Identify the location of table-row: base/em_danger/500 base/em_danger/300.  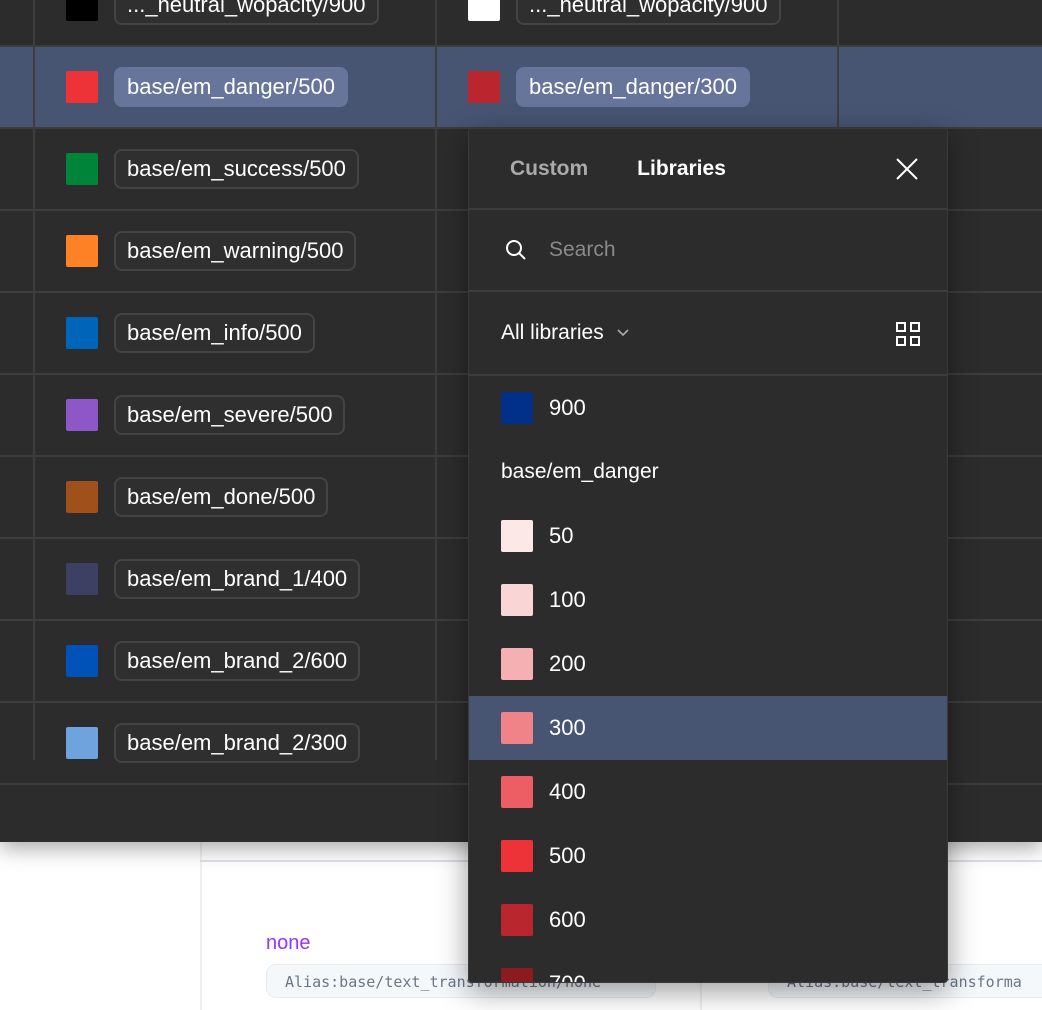
(521, 88).